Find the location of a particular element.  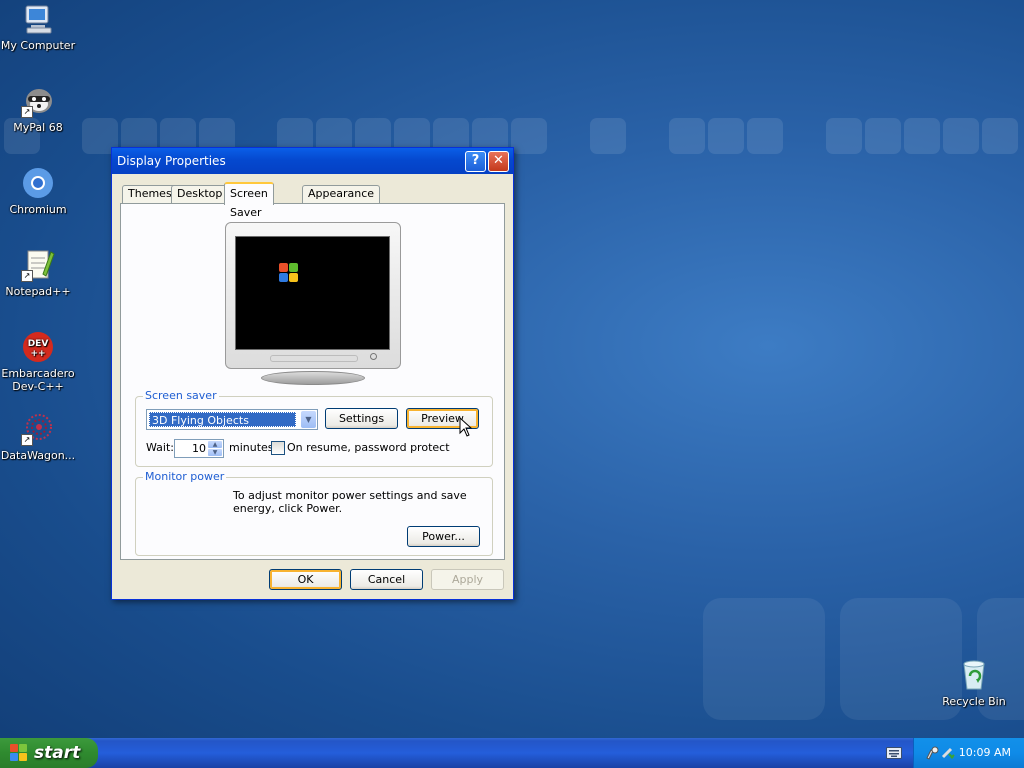

taskbar: start 10:09 AM is located at coordinates (512, 753).